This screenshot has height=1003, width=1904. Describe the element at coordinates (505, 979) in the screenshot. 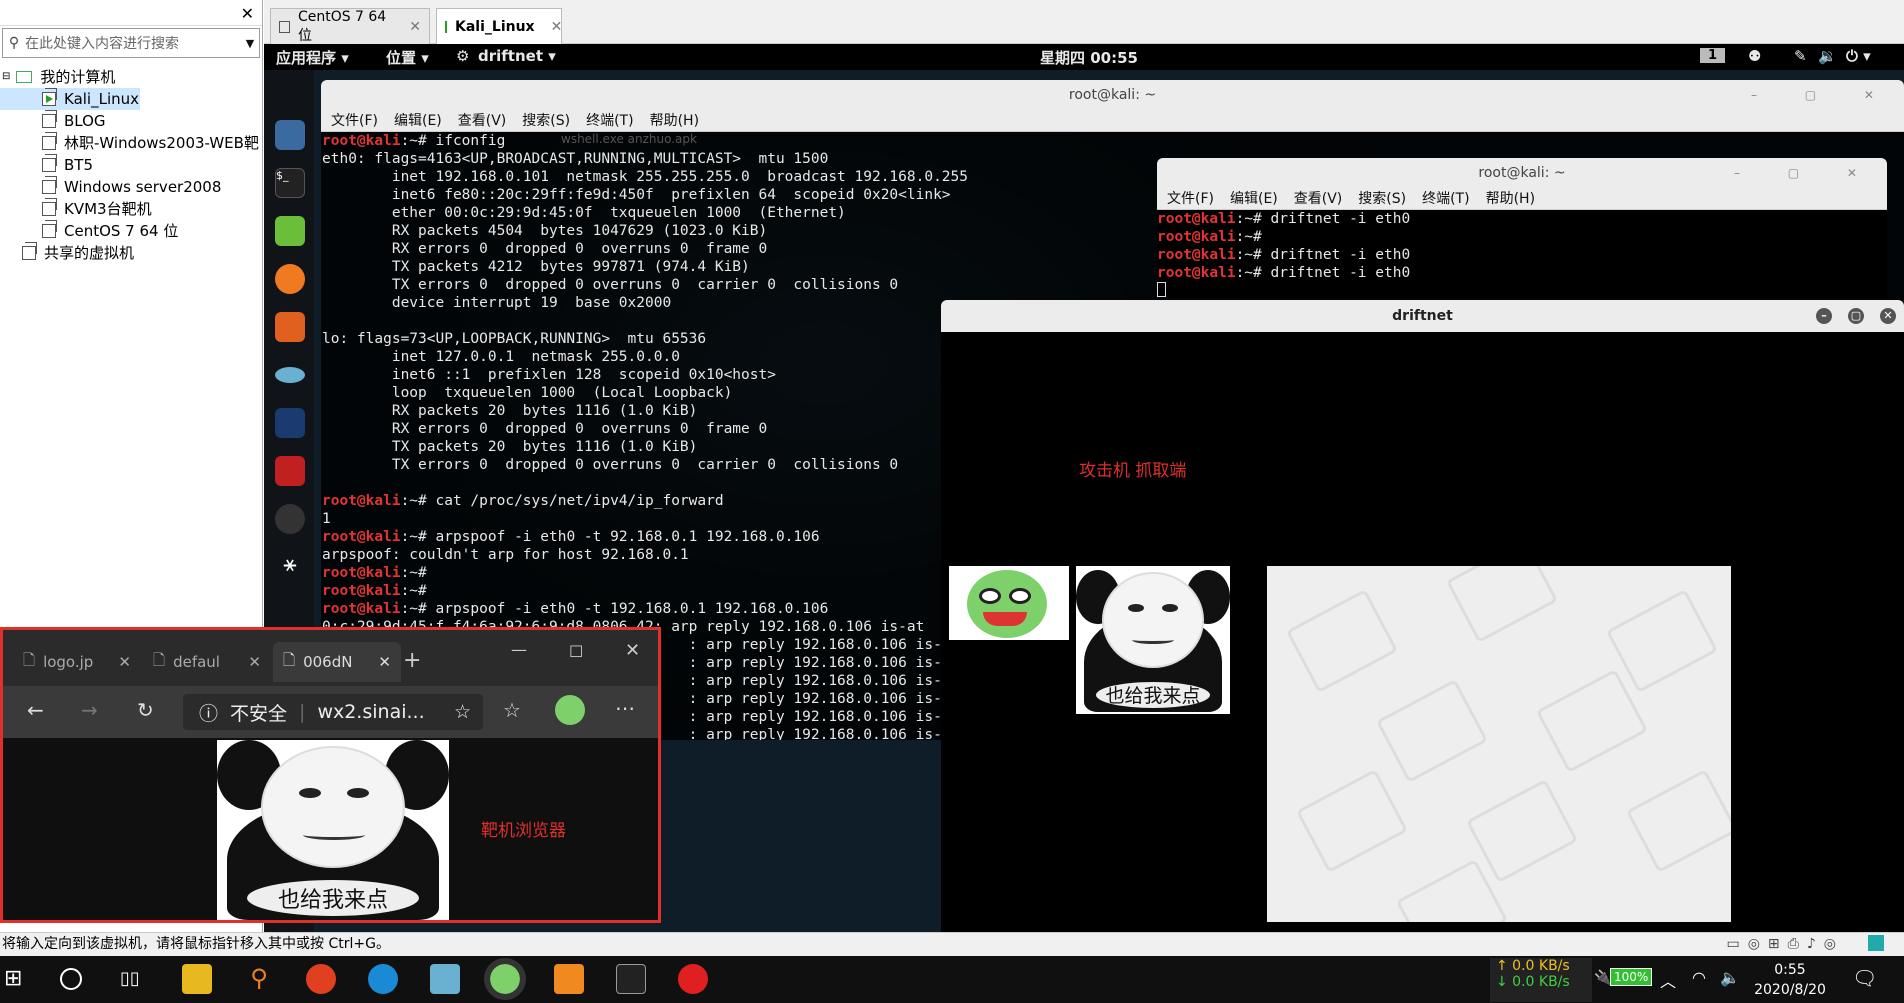

I see `app-avatar-icon` at that location.